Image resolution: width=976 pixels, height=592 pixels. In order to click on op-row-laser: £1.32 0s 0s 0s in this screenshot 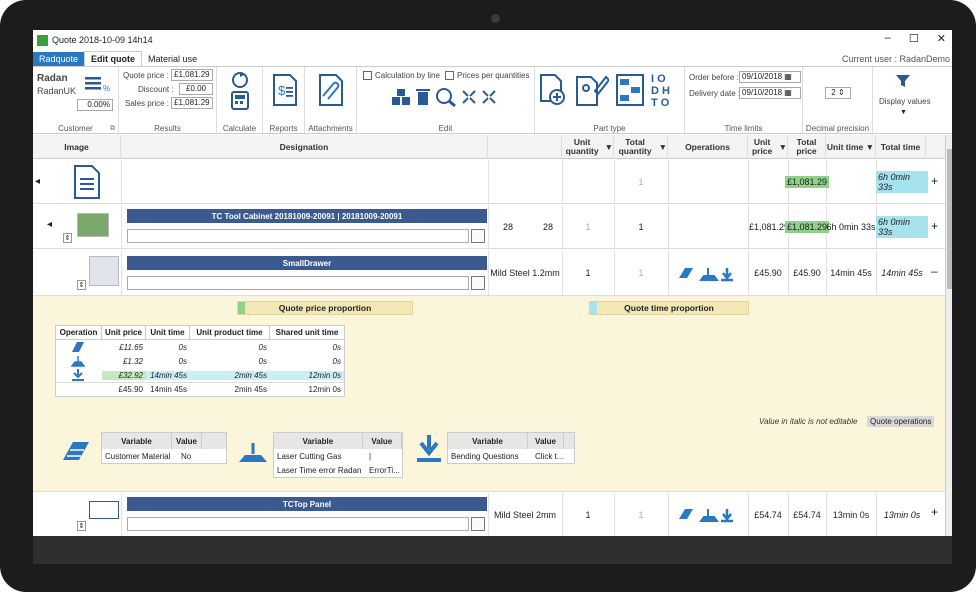, I will do `click(200, 361)`.